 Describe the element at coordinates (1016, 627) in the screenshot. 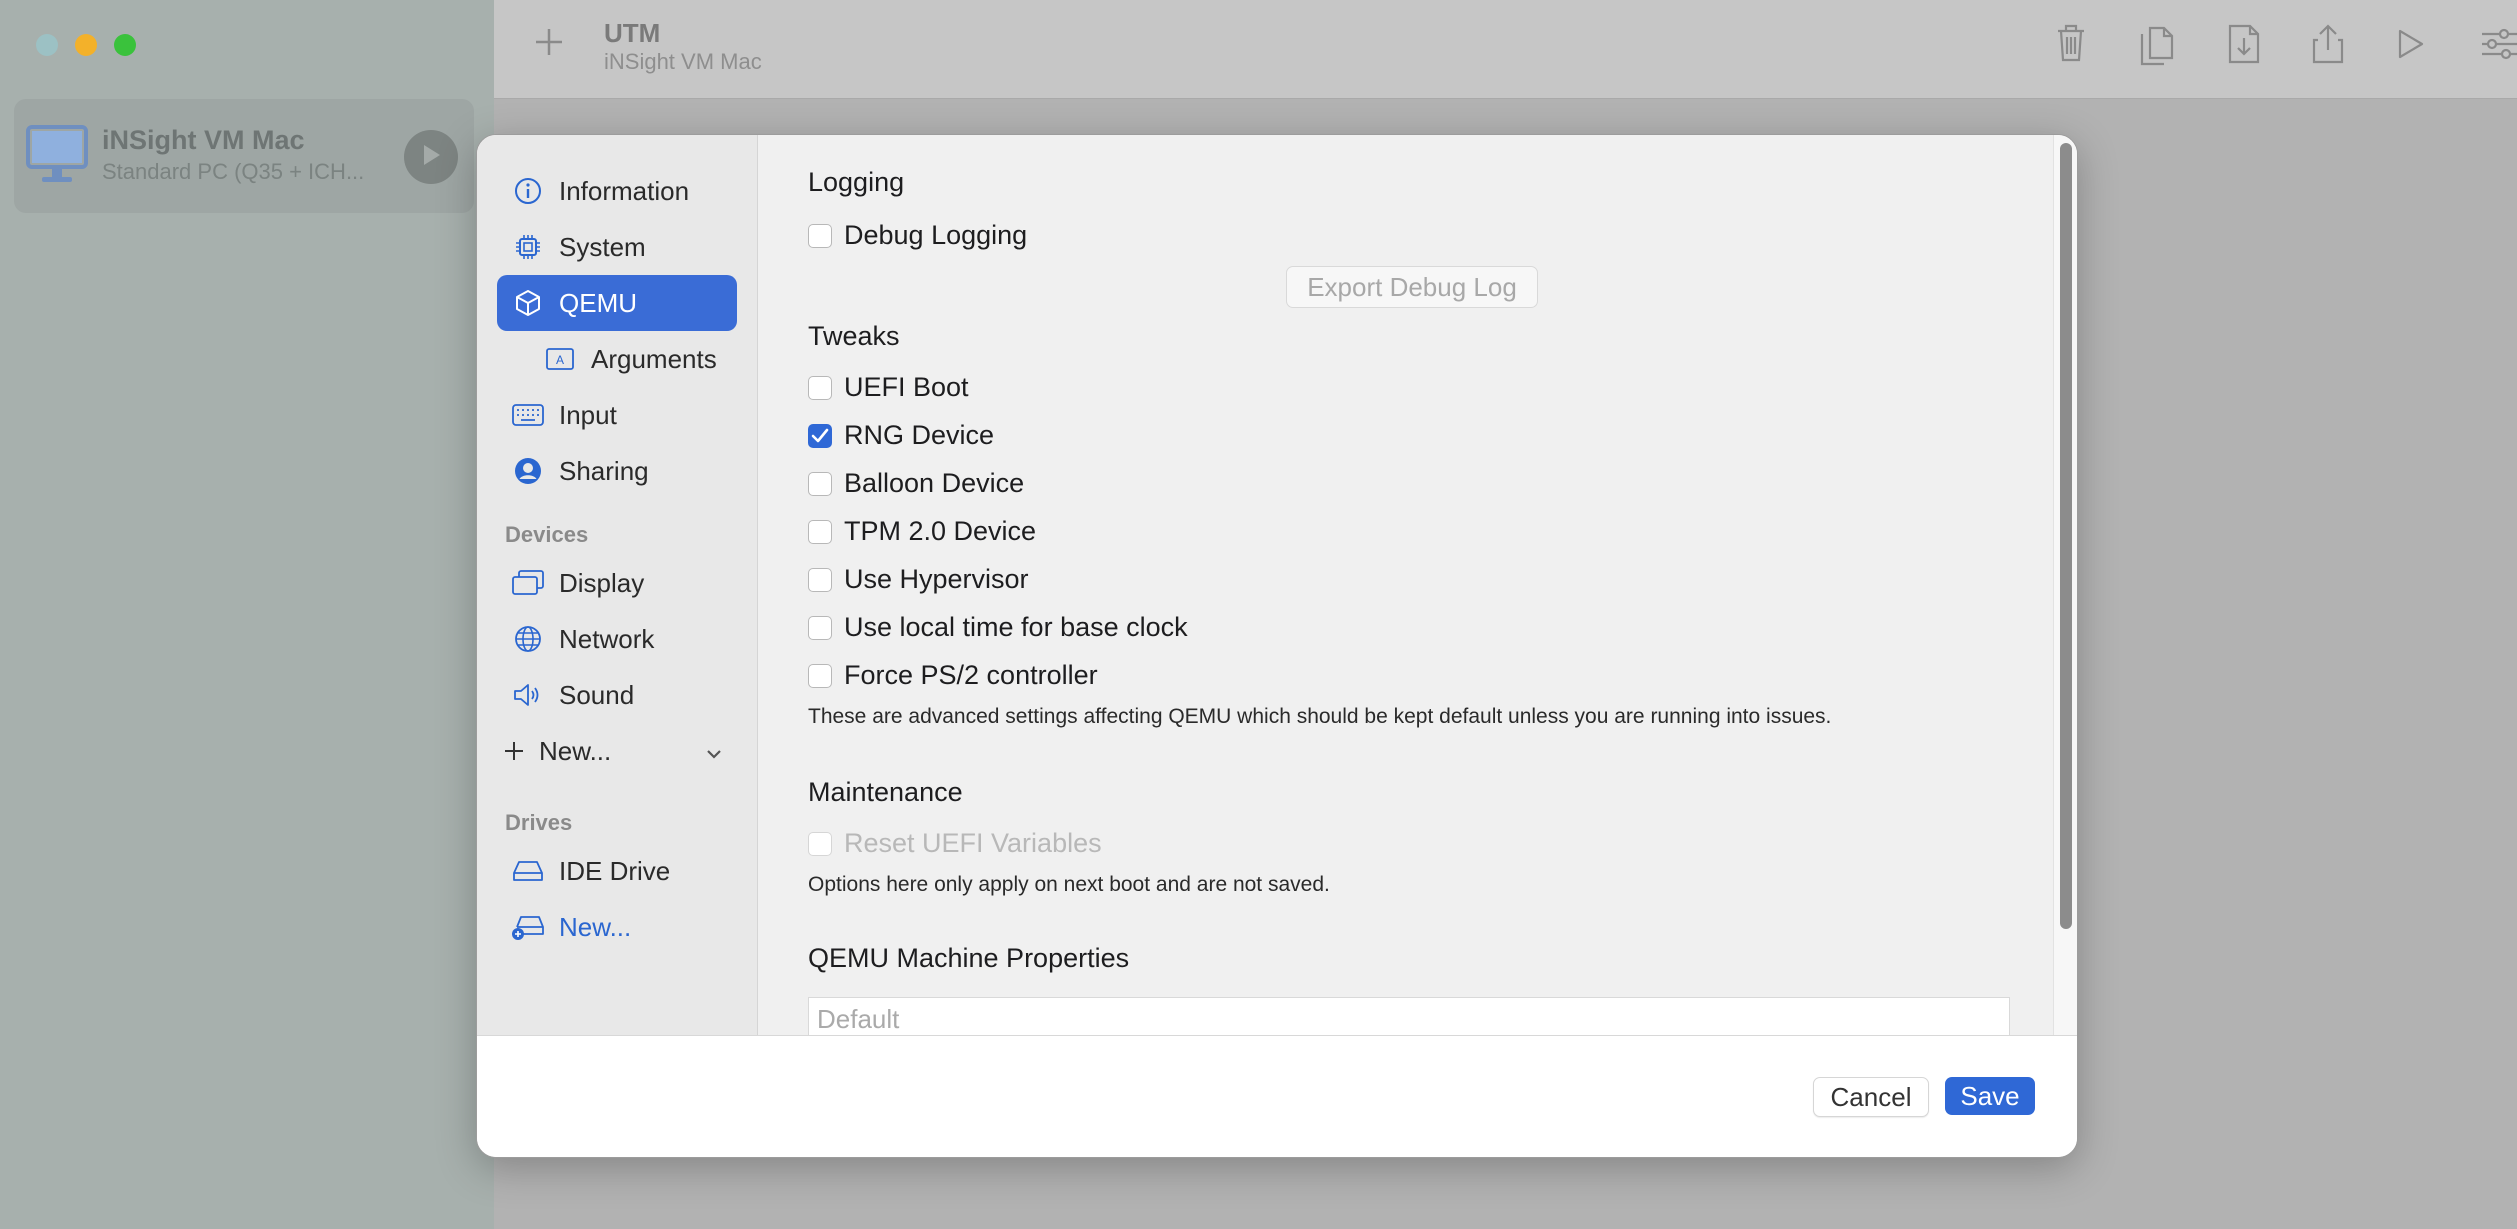

I see `checkbox-label: Use local time for base clock` at that location.